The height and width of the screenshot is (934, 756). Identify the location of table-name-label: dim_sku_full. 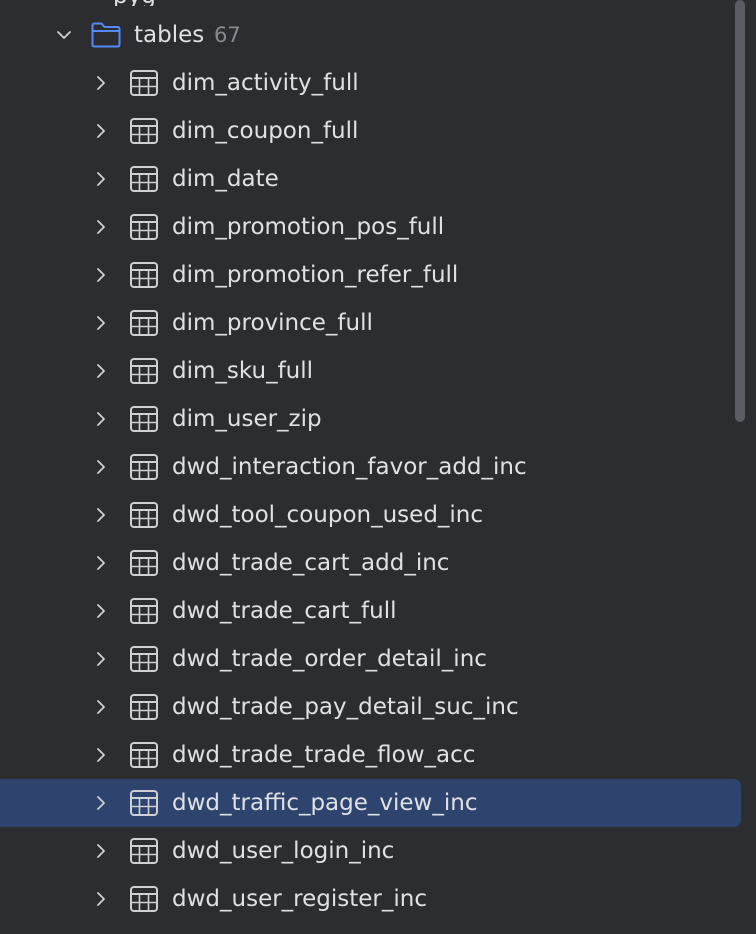
(243, 371).